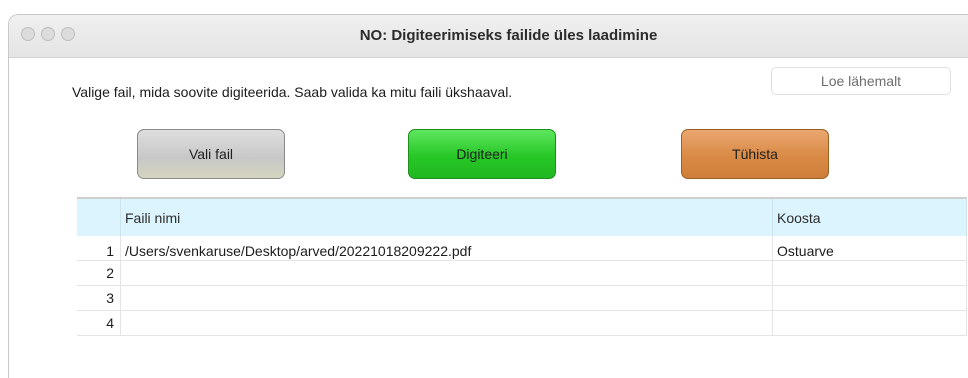 The height and width of the screenshot is (378, 968). I want to click on cancel-button: Tühista, so click(755, 154).